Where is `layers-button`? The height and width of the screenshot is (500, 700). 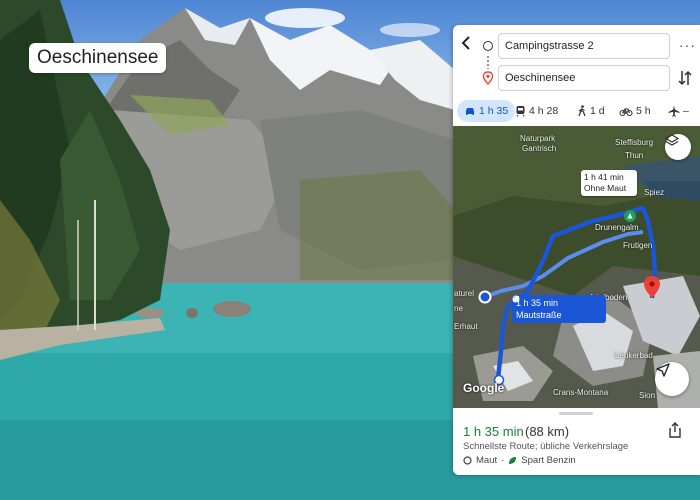
layers-button is located at coordinates (678, 147).